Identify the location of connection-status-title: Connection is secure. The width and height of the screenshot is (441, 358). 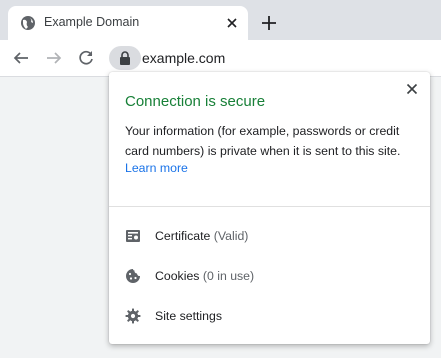
(195, 101).